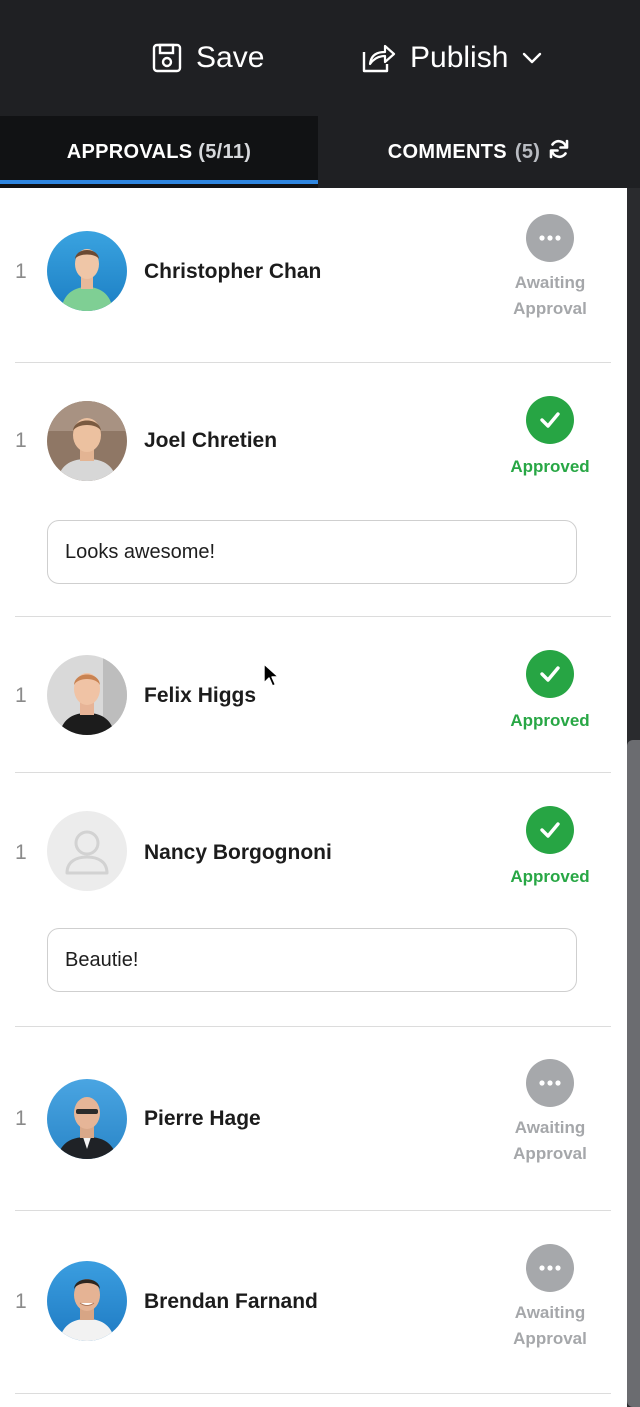 The height and width of the screenshot is (1407, 640). Describe the element at coordinates (231, 1301) in the screenshot. I see `approver-name: Brendan Farnand` at that location.